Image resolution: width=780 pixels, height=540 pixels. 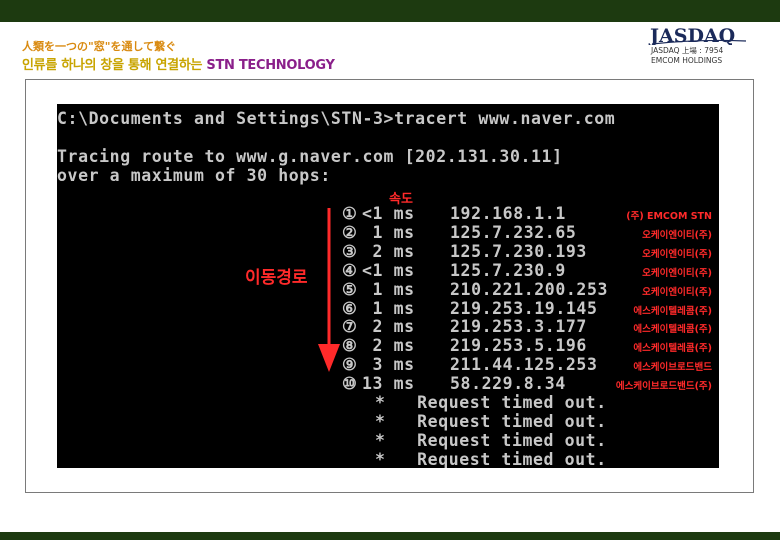 What do you see at coordinates (529, 289) in the screenshot?
I see `hop-ip-address: 210.221.200.253` at bounding box center [529, 289].